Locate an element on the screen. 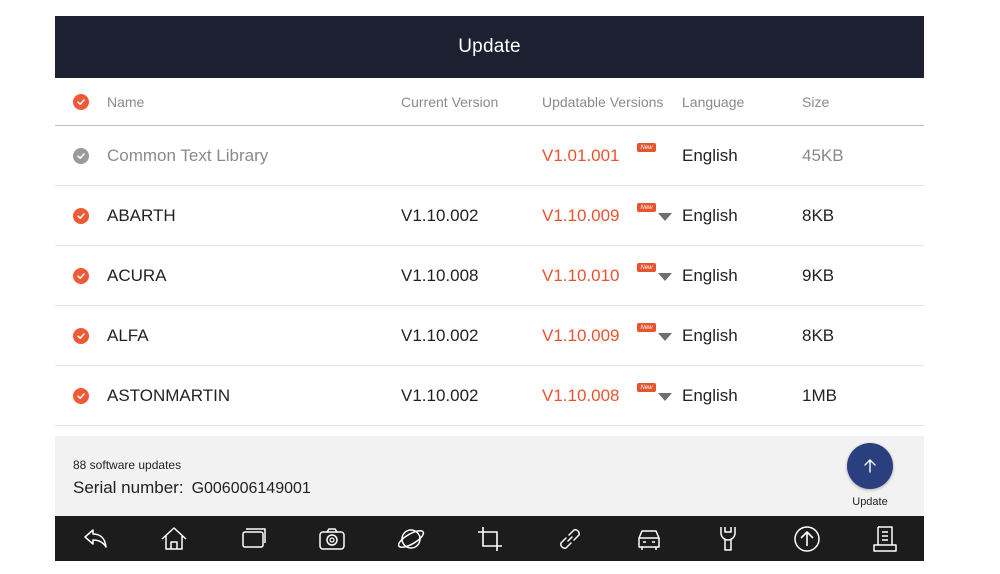  page-title: Update is located at coordinates (489, 46).